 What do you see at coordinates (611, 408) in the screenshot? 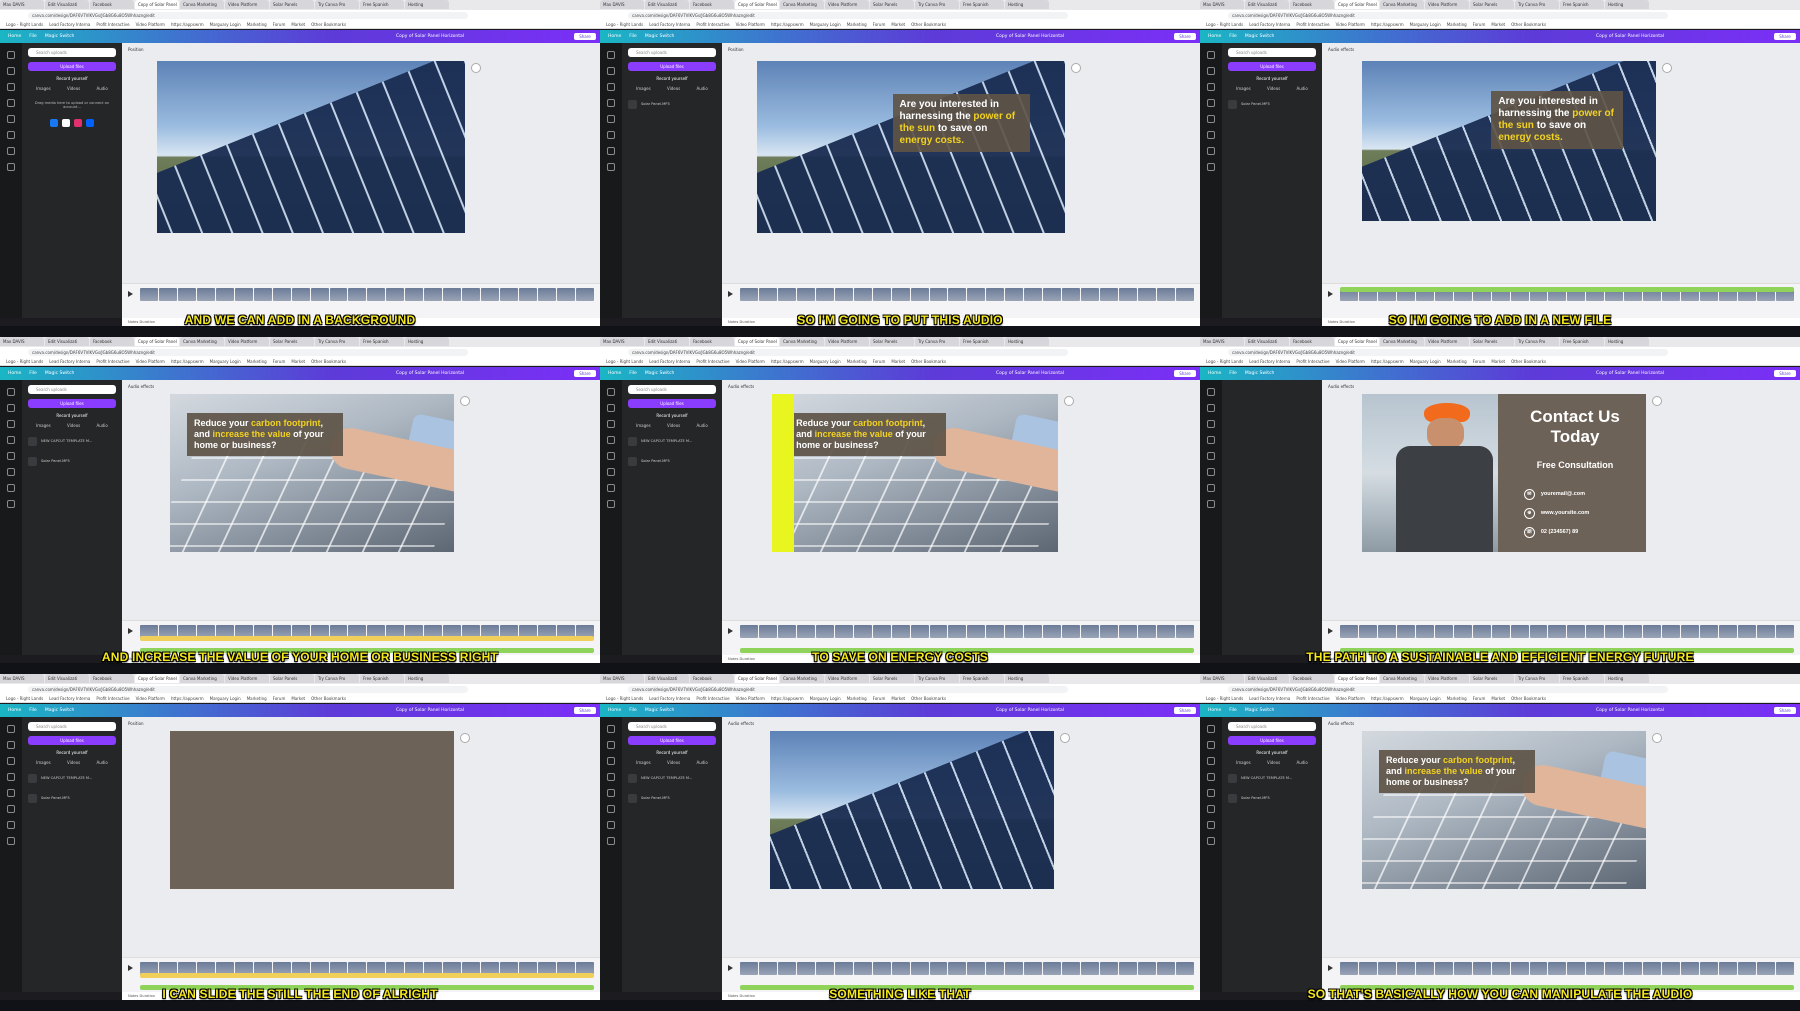
I see `elements-icon` at bounding box center [611, 408].